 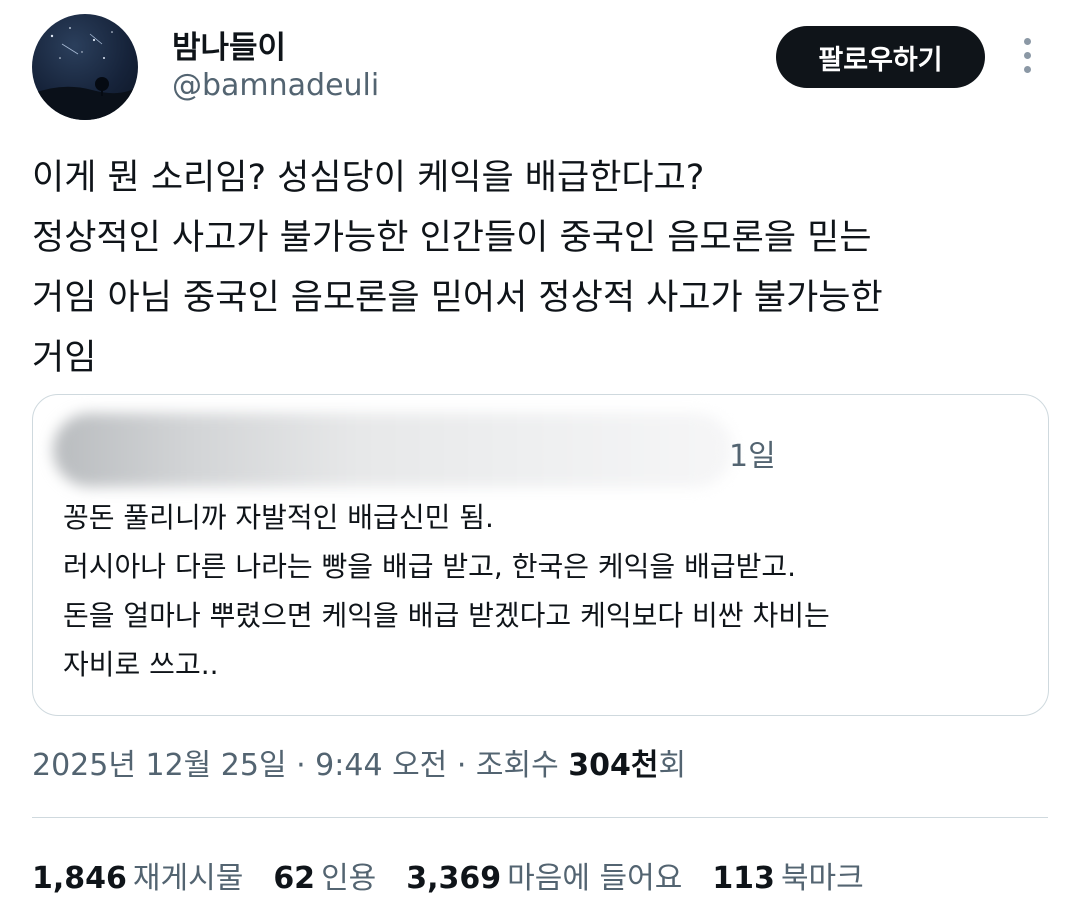 What do you see at coordinates (85, 73) in the screenshot?
I see `night-sky-avatar-icon` at bounding box center [85, 73].